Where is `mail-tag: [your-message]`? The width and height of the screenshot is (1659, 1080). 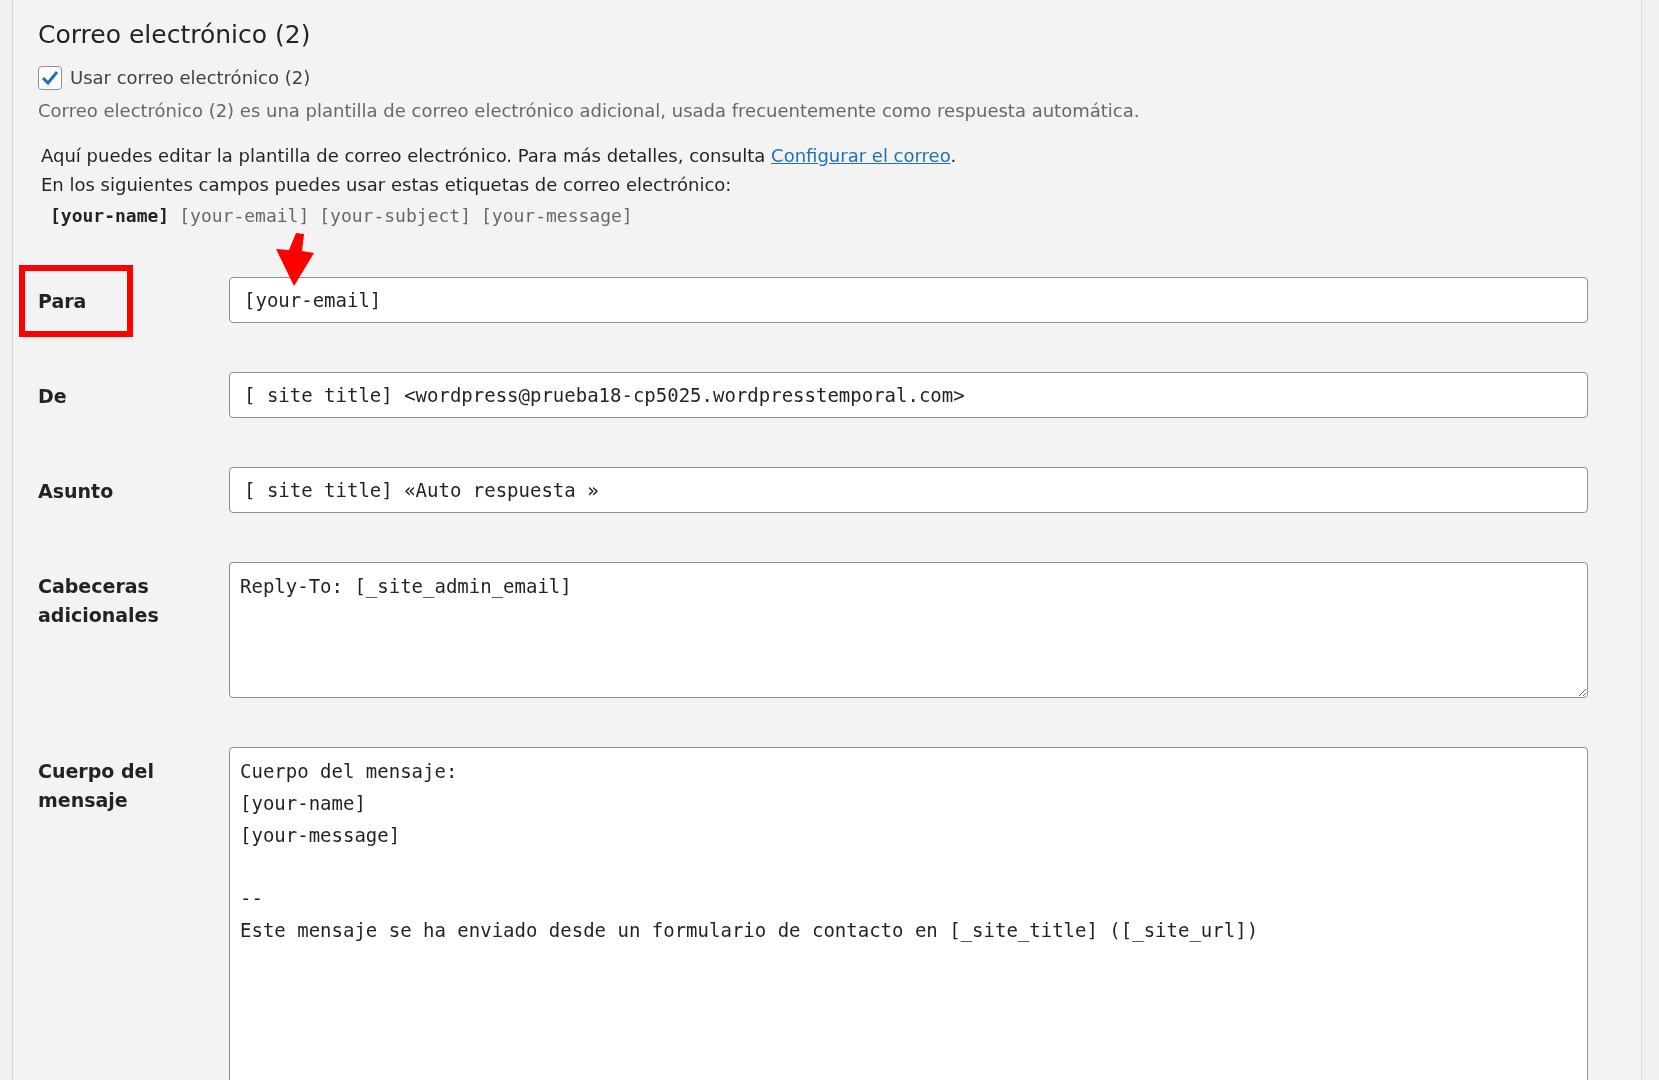
mail-tag: [your-message] is located at coordinates (557, 215).